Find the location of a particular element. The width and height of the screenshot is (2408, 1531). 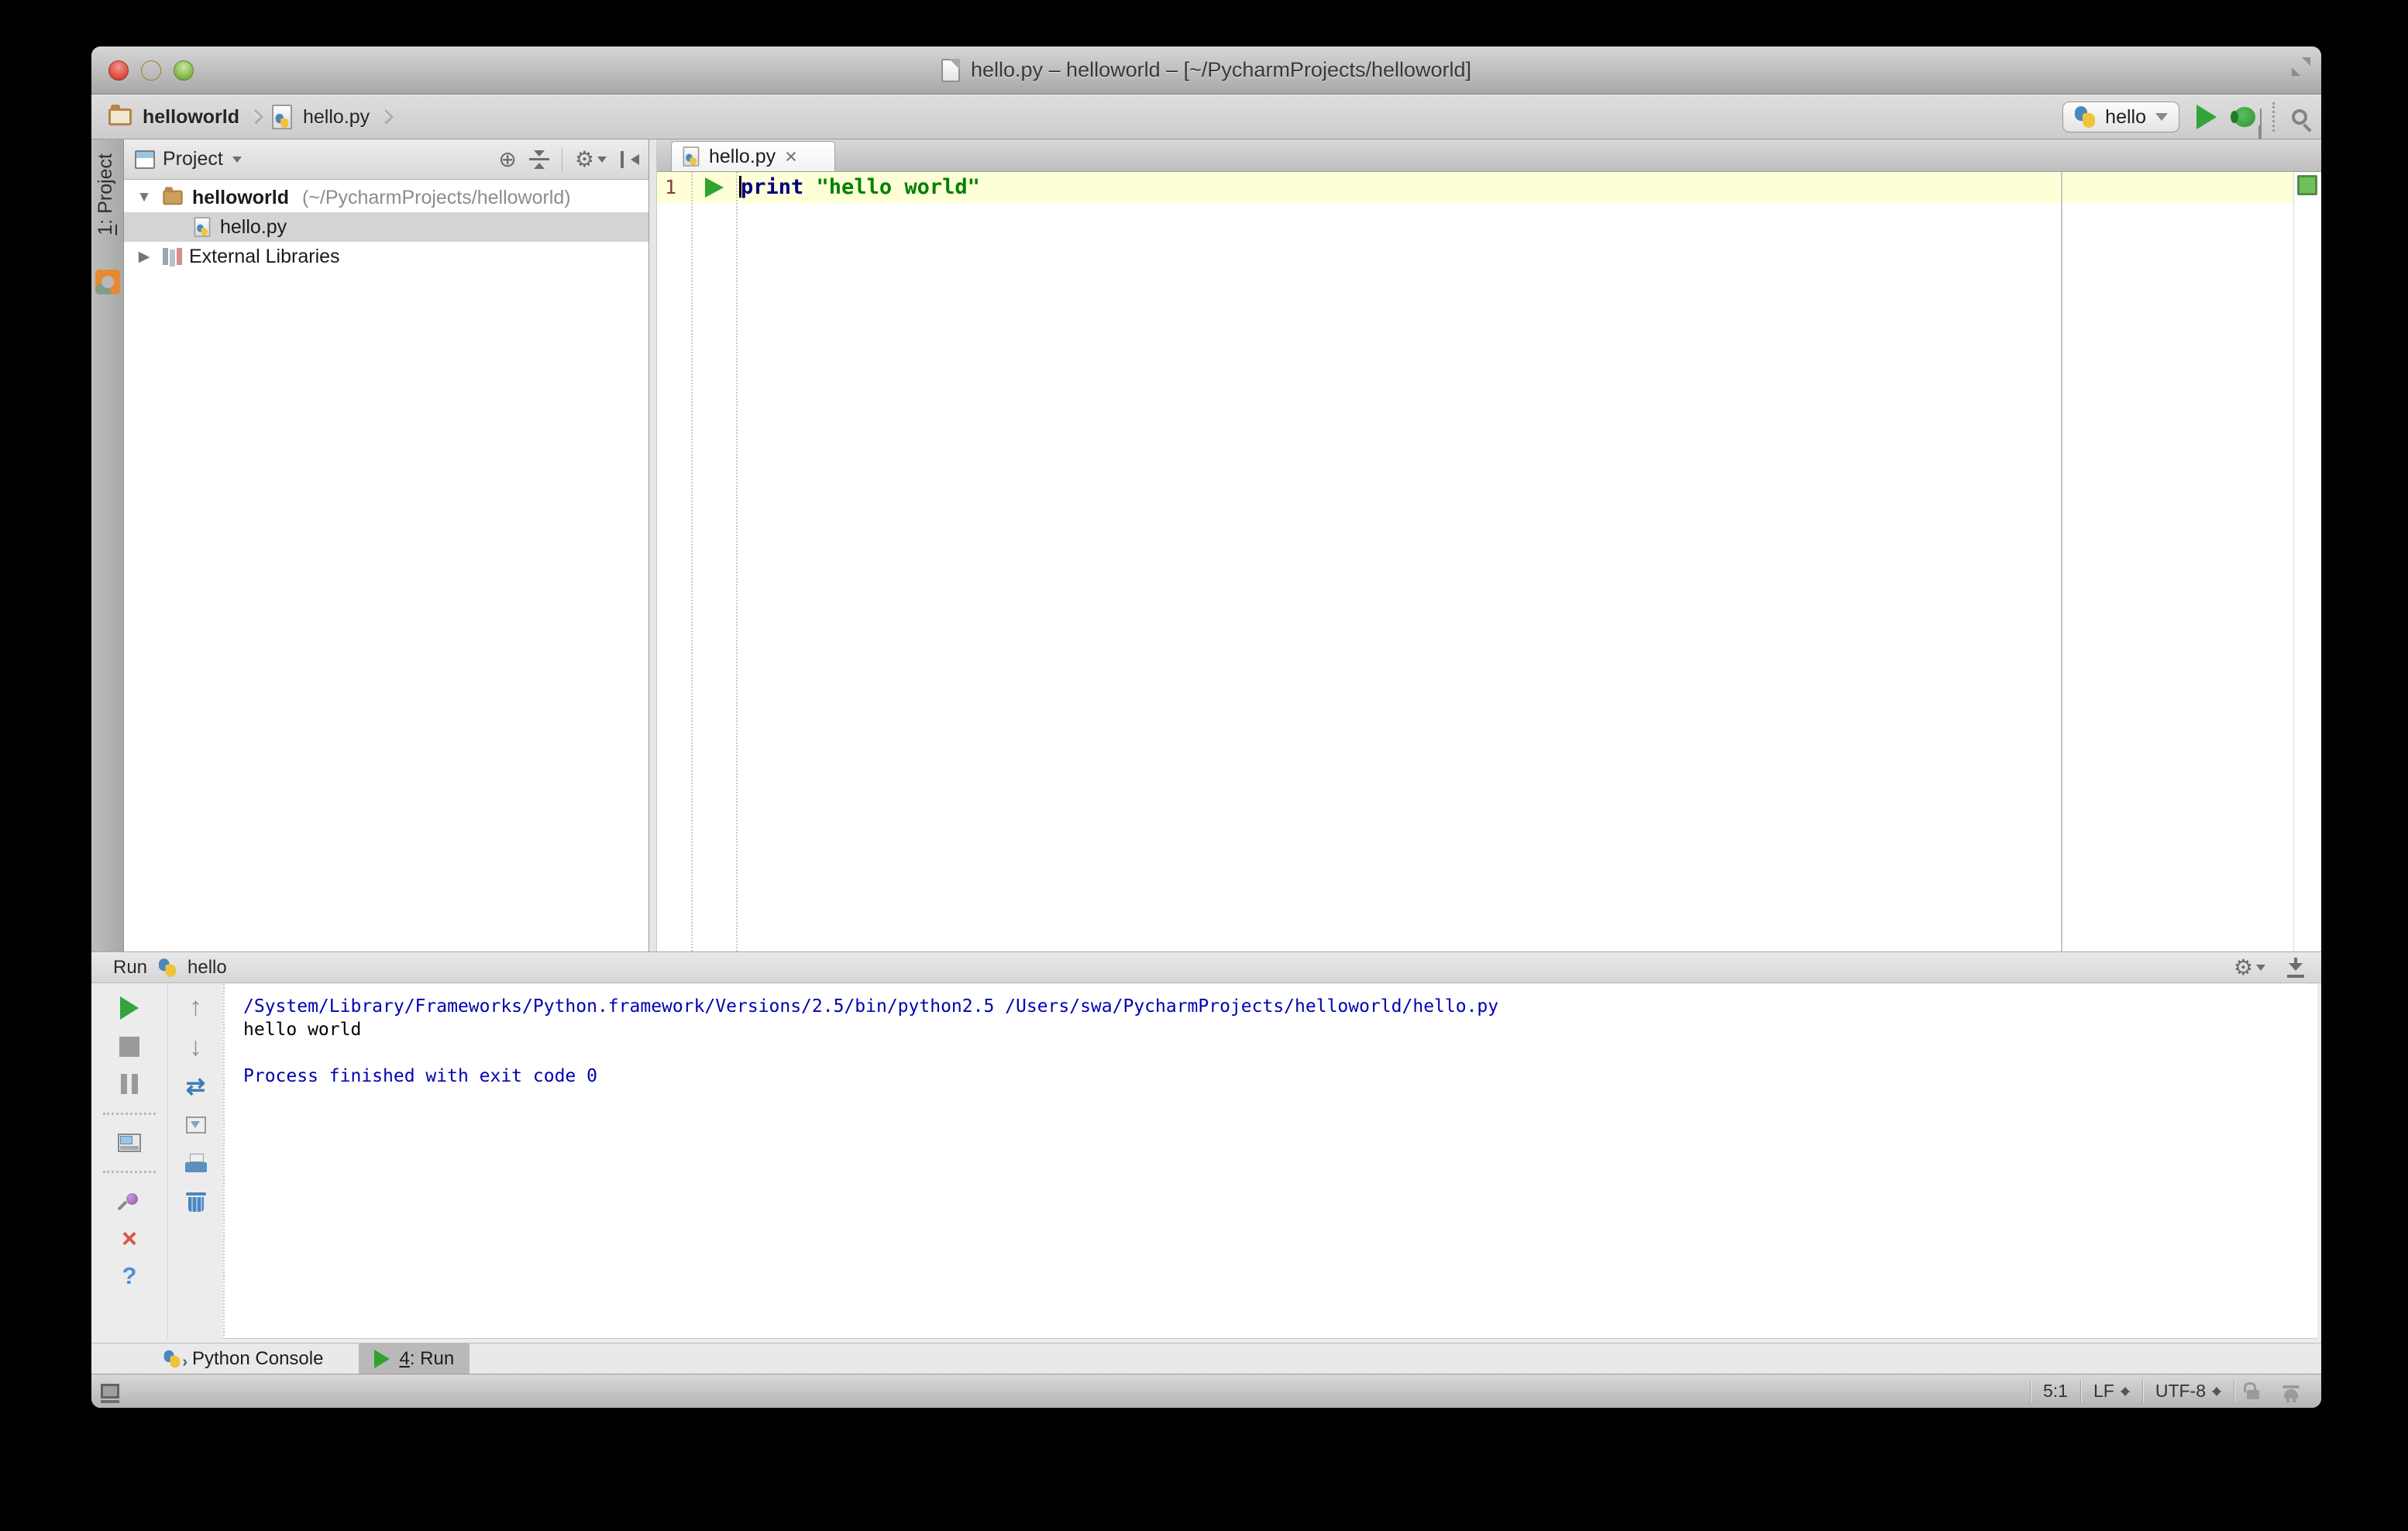

python-console-icon: › is located at coordinates (174, 1359).